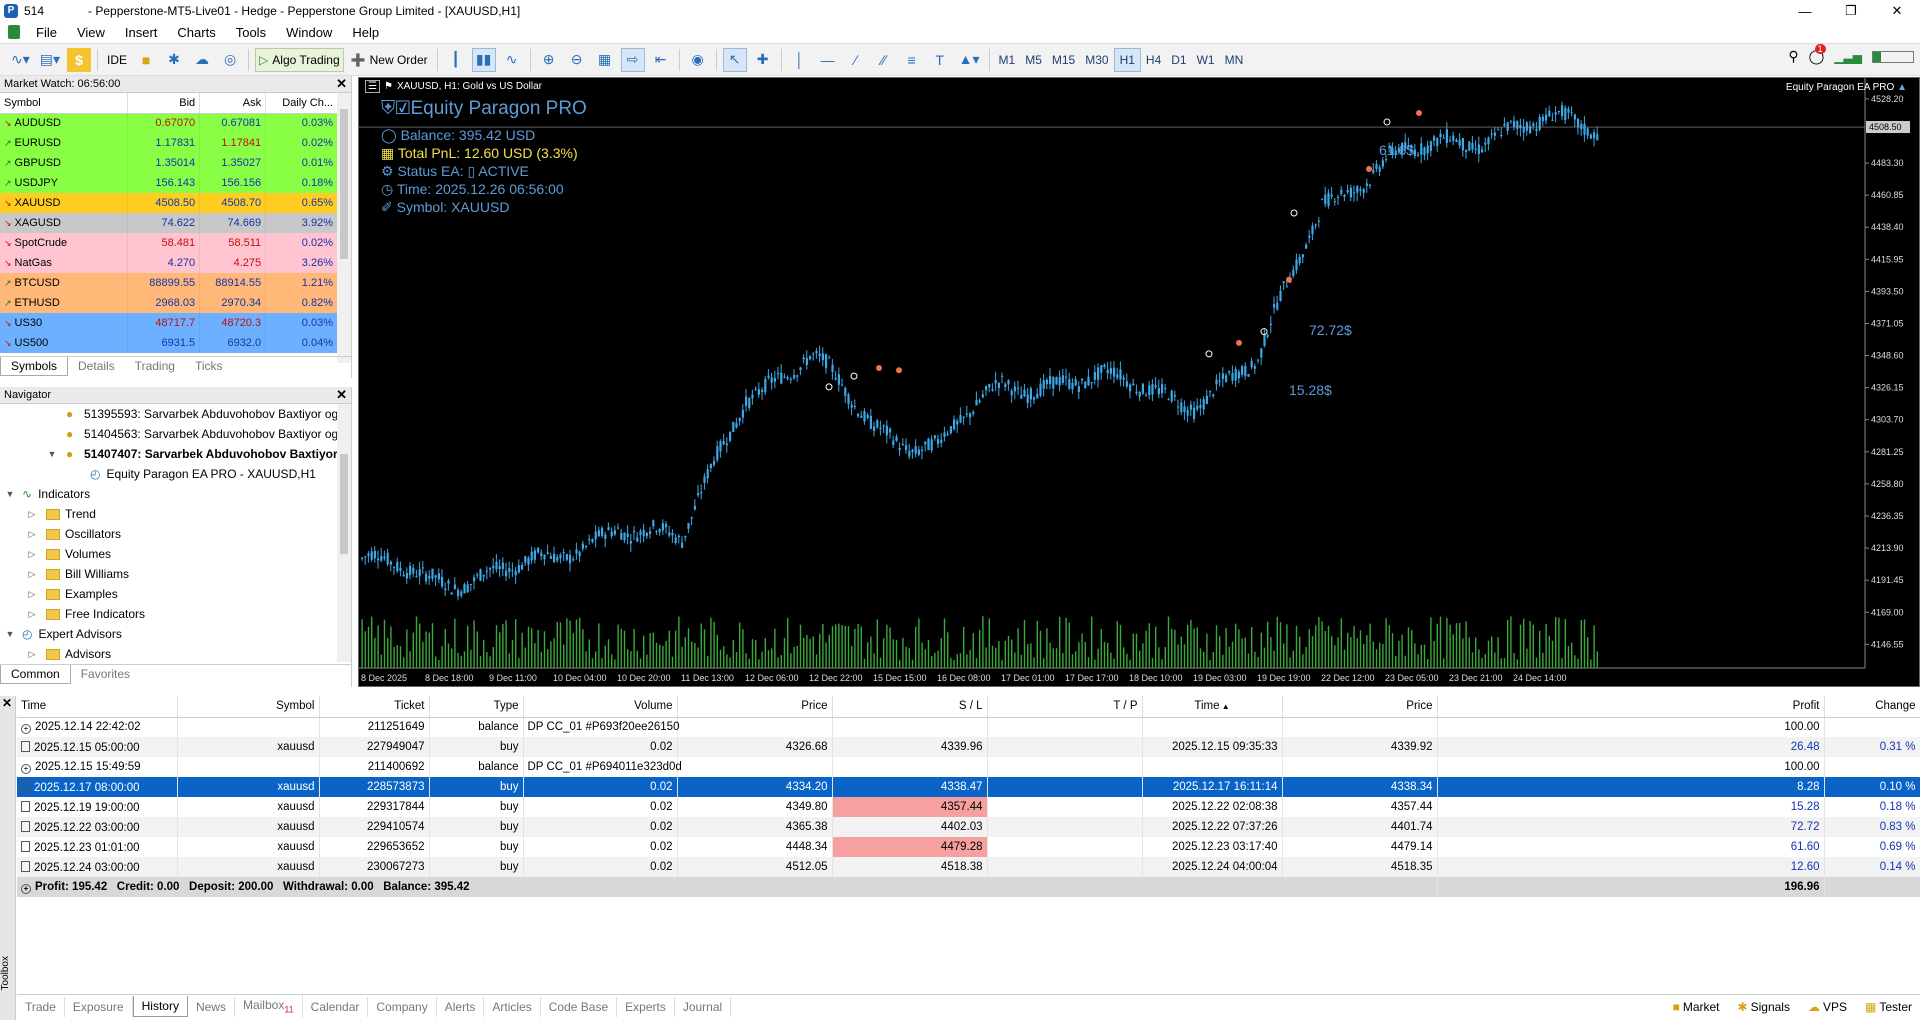  I want to click on toolbox-signals: ✱ Signals, so click(1764, 1007).